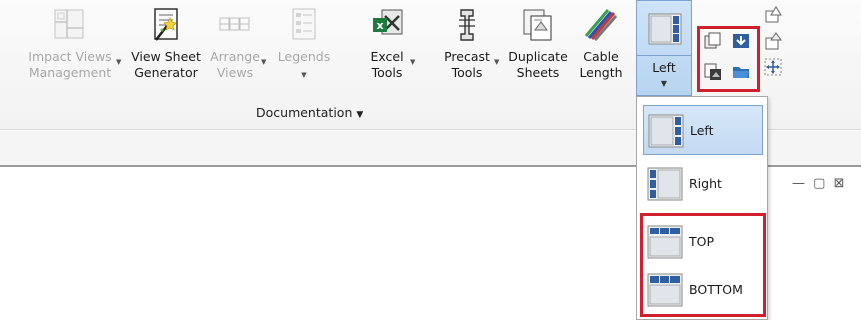 The image size is (861, 320). What do you see at coordinates (741, 72) in the screenshot?
I see `open-folder-icon` at bounding box center [741, 72].